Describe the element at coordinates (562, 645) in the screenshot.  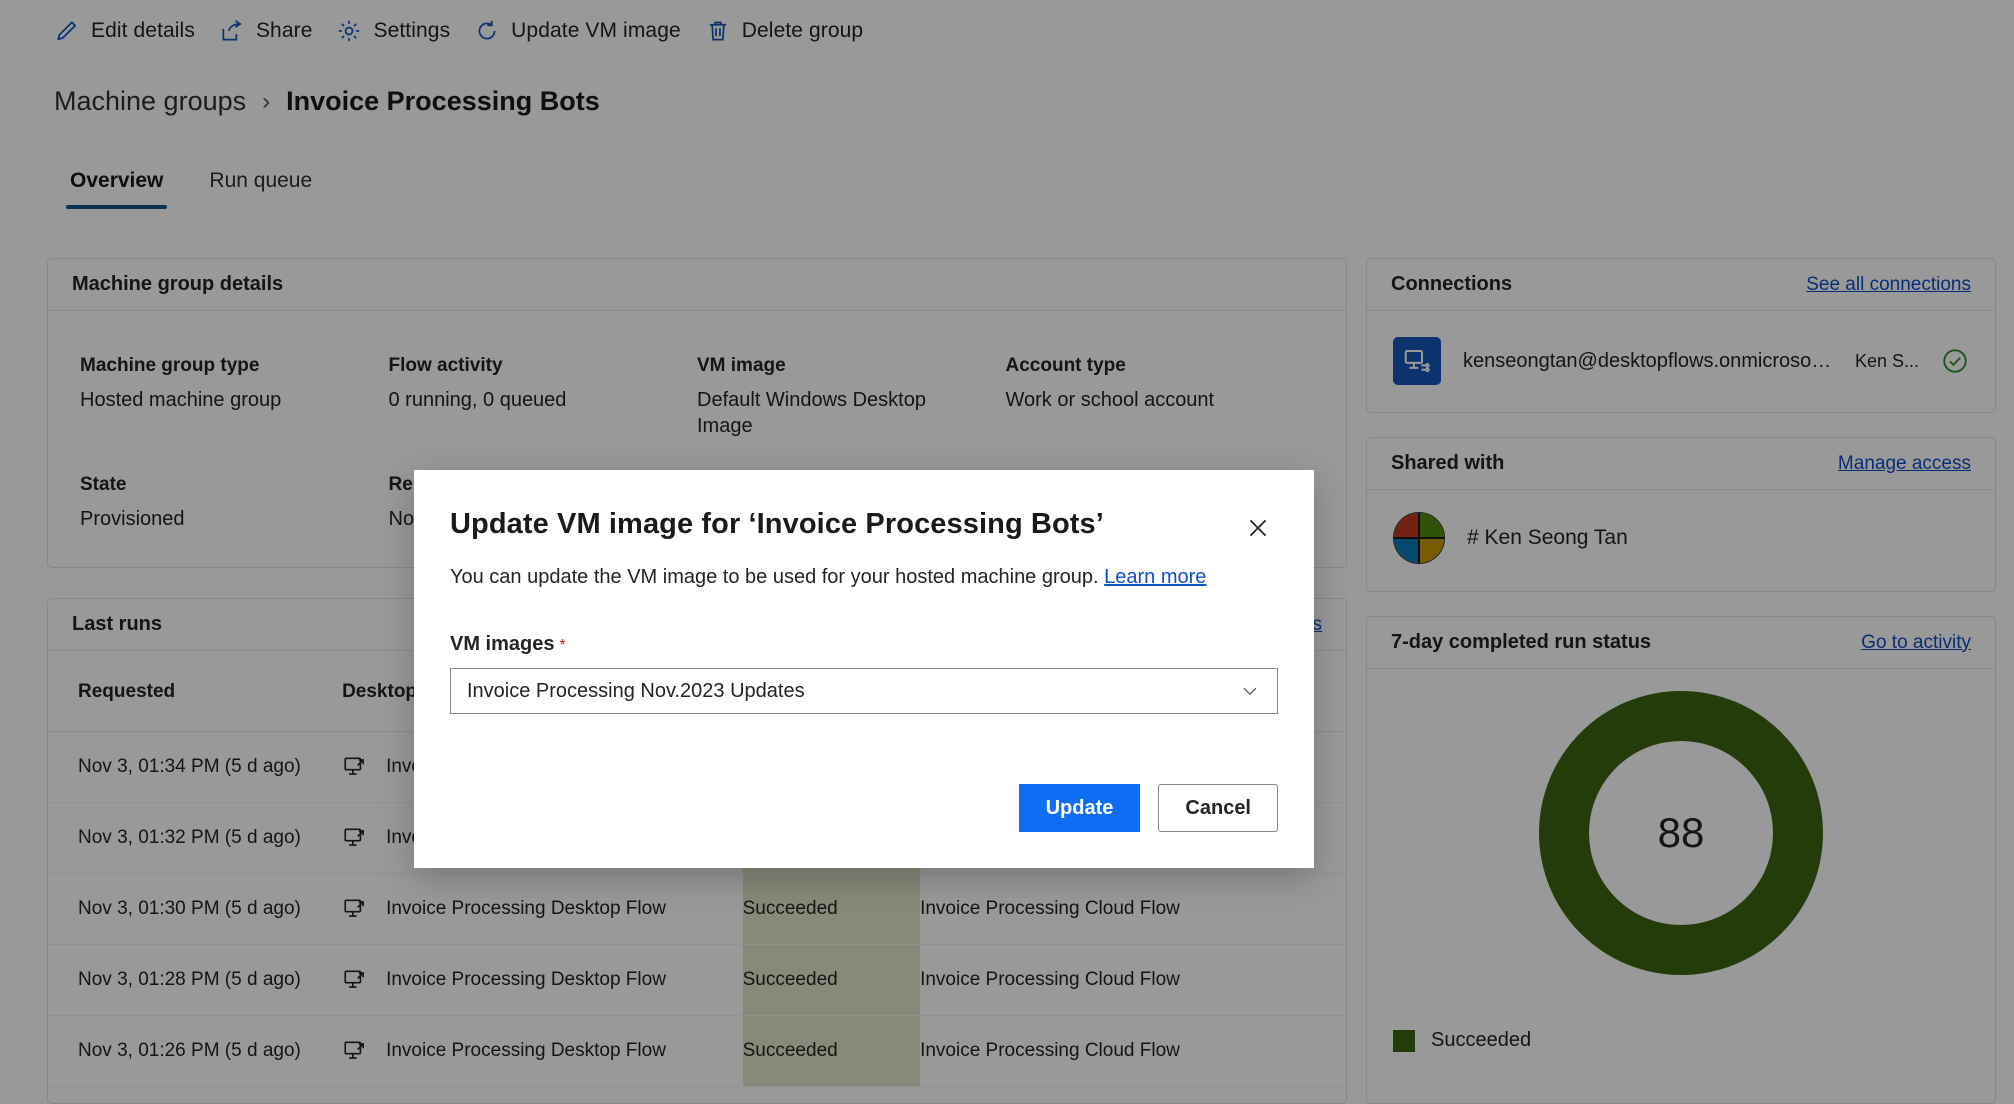
I see `required-asterisk: *` at that location.